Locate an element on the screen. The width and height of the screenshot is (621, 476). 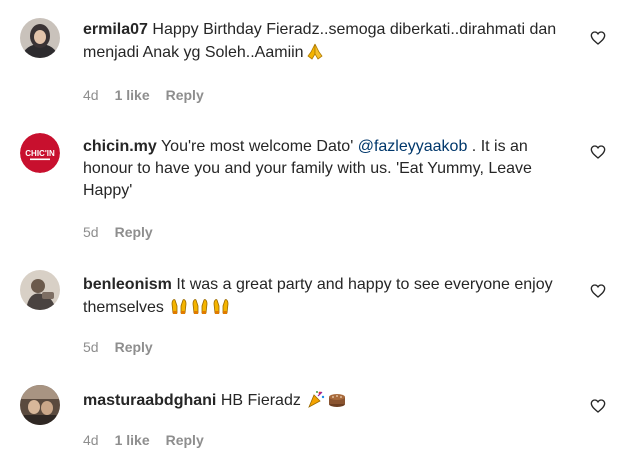
comment-body: masturaabdghani HB Fieradz is located at coordinates (328, 400).